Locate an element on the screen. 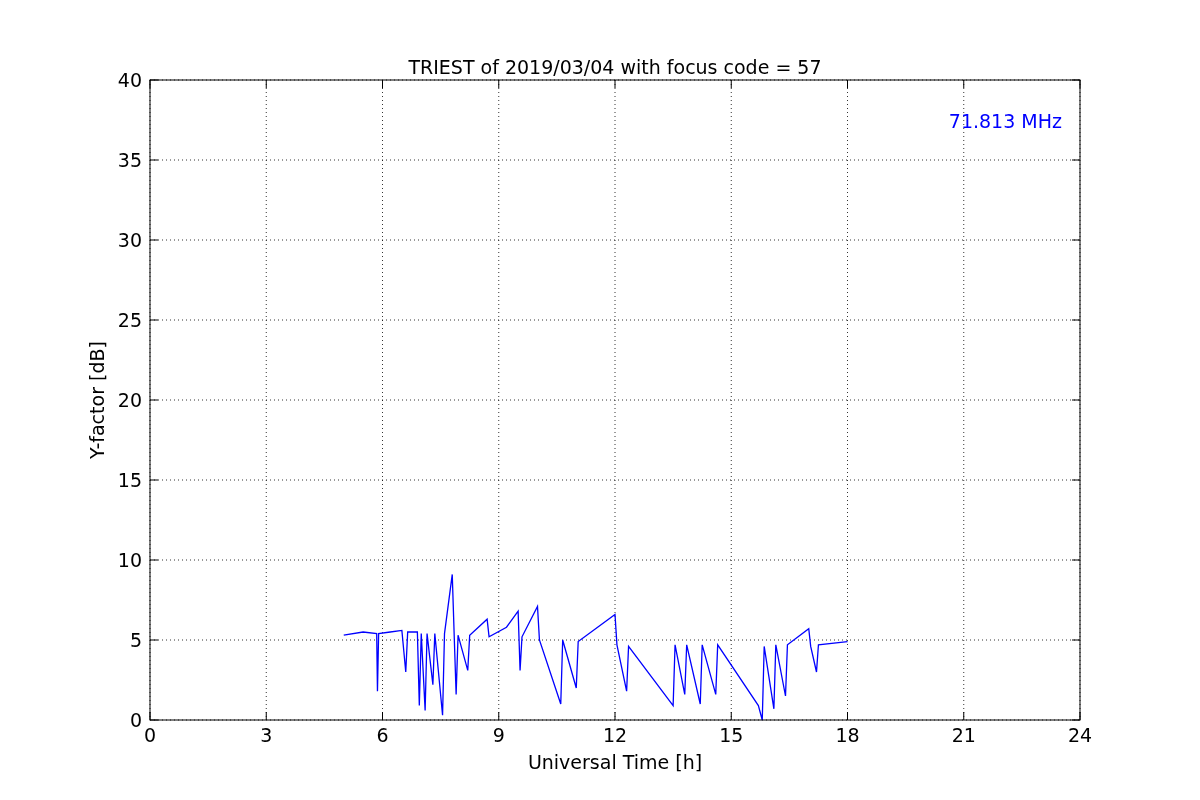 The image size is (1200, 800). y-tick-label: 15 is located at coordinates (129, 480).